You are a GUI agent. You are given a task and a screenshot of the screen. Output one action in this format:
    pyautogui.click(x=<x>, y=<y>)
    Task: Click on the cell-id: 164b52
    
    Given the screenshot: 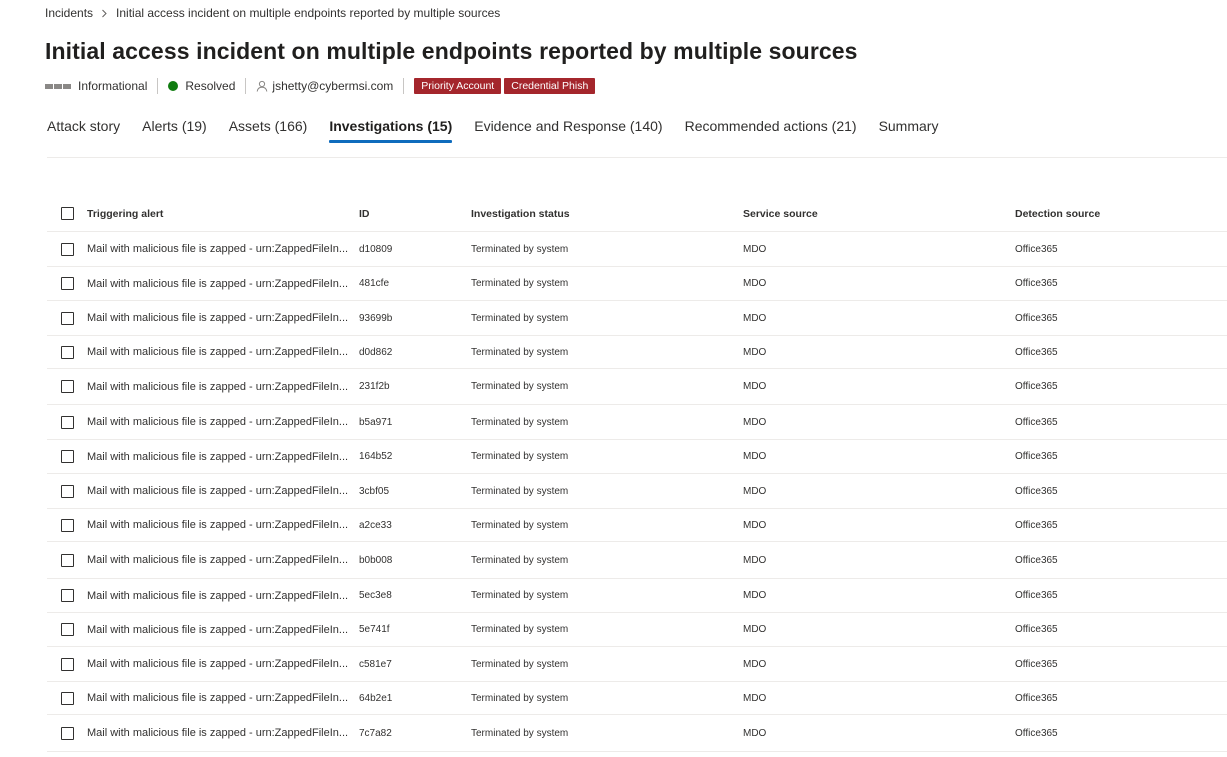 What is the action you would take?
    pyautogui.click(x=376, y=456)
    